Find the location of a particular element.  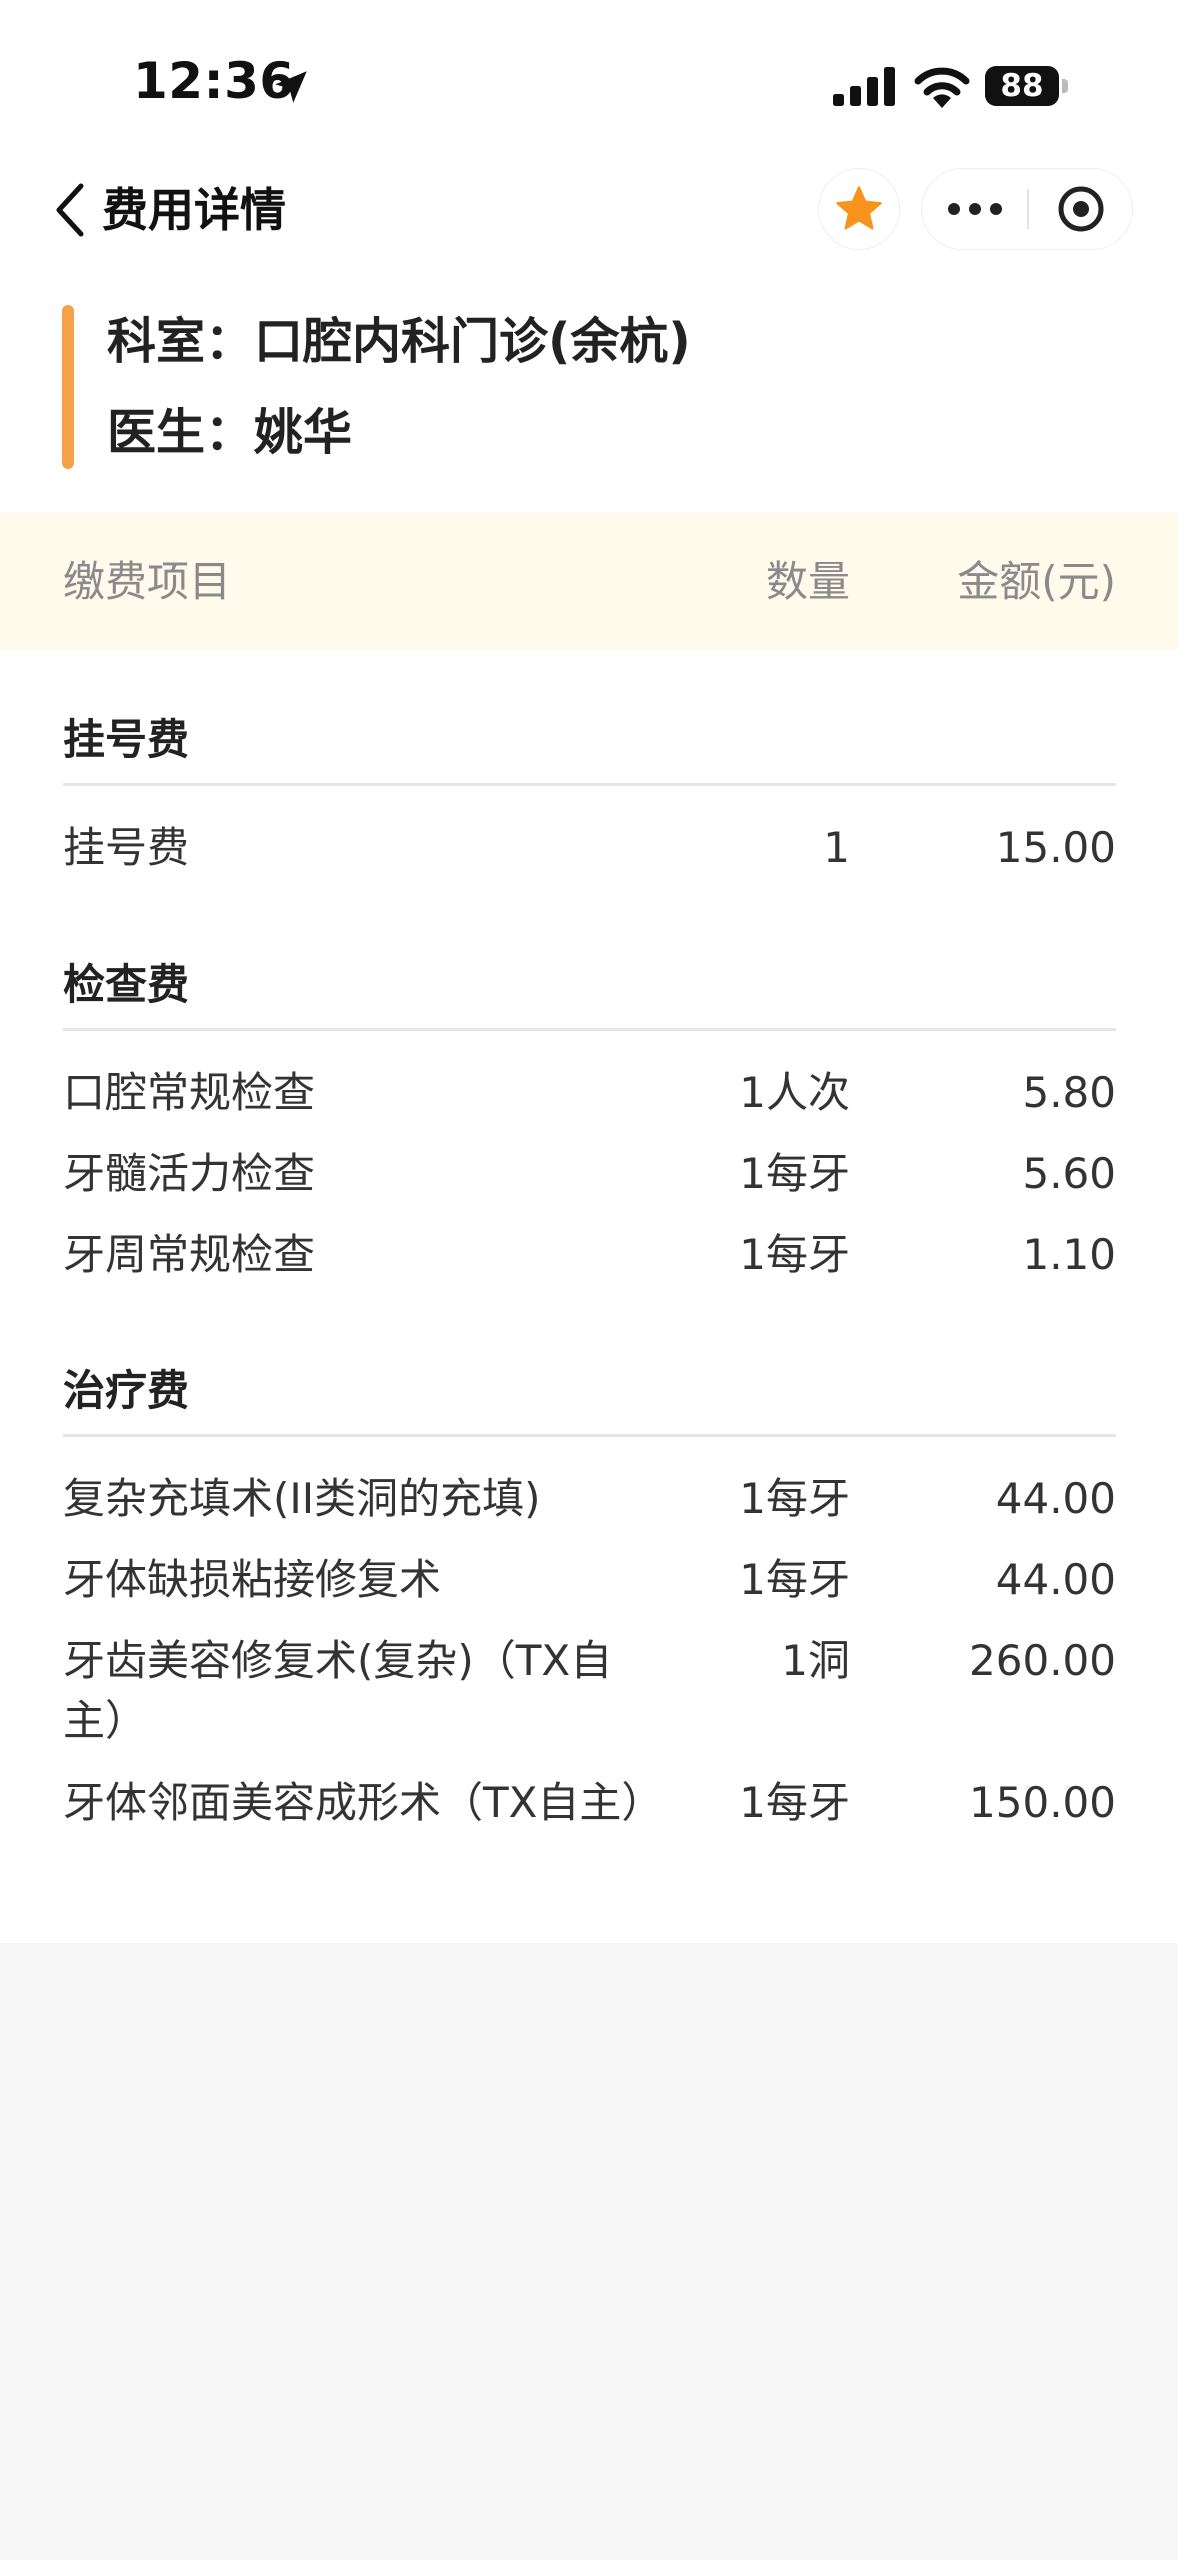

row-amount: 5.80 is located at coordinates (1069, 1092).